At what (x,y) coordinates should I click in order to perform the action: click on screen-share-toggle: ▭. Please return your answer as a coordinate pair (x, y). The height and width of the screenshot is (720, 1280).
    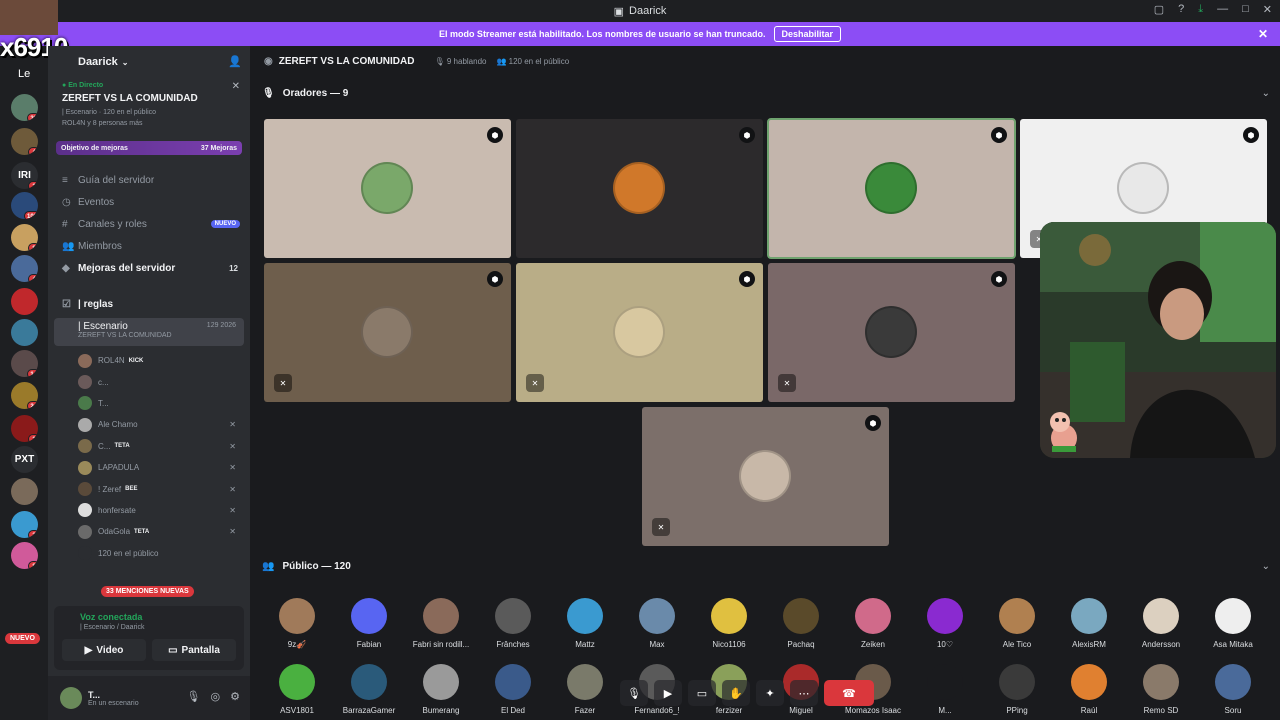
    Looking at the image, I should click on (702, 693).